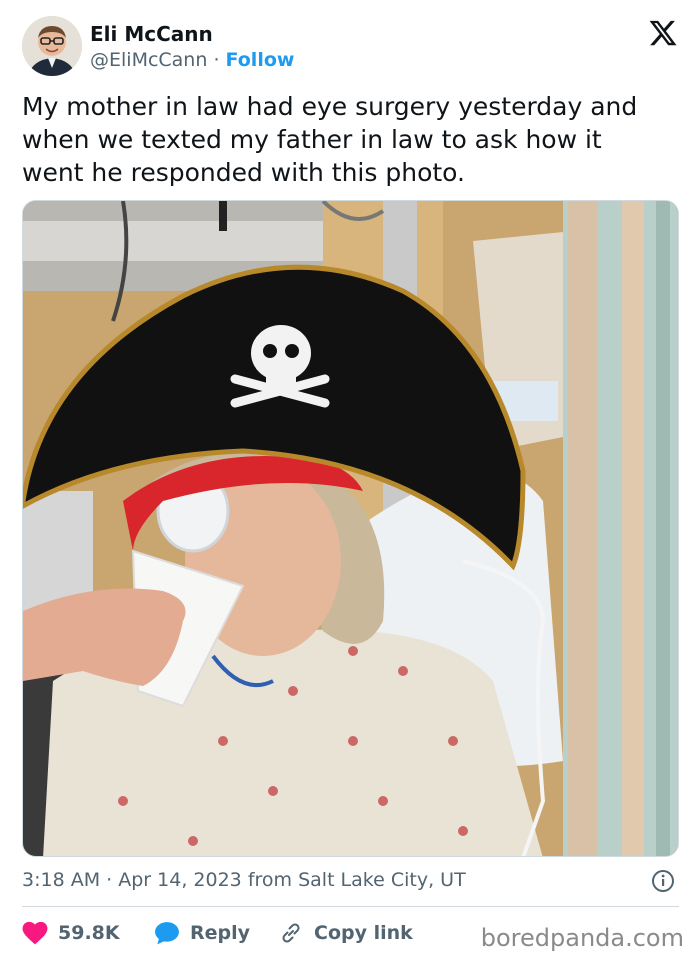  What do you see at coordinates (350, 906) in the screenshot?
I see `divider` at bounding box center [350, 906].